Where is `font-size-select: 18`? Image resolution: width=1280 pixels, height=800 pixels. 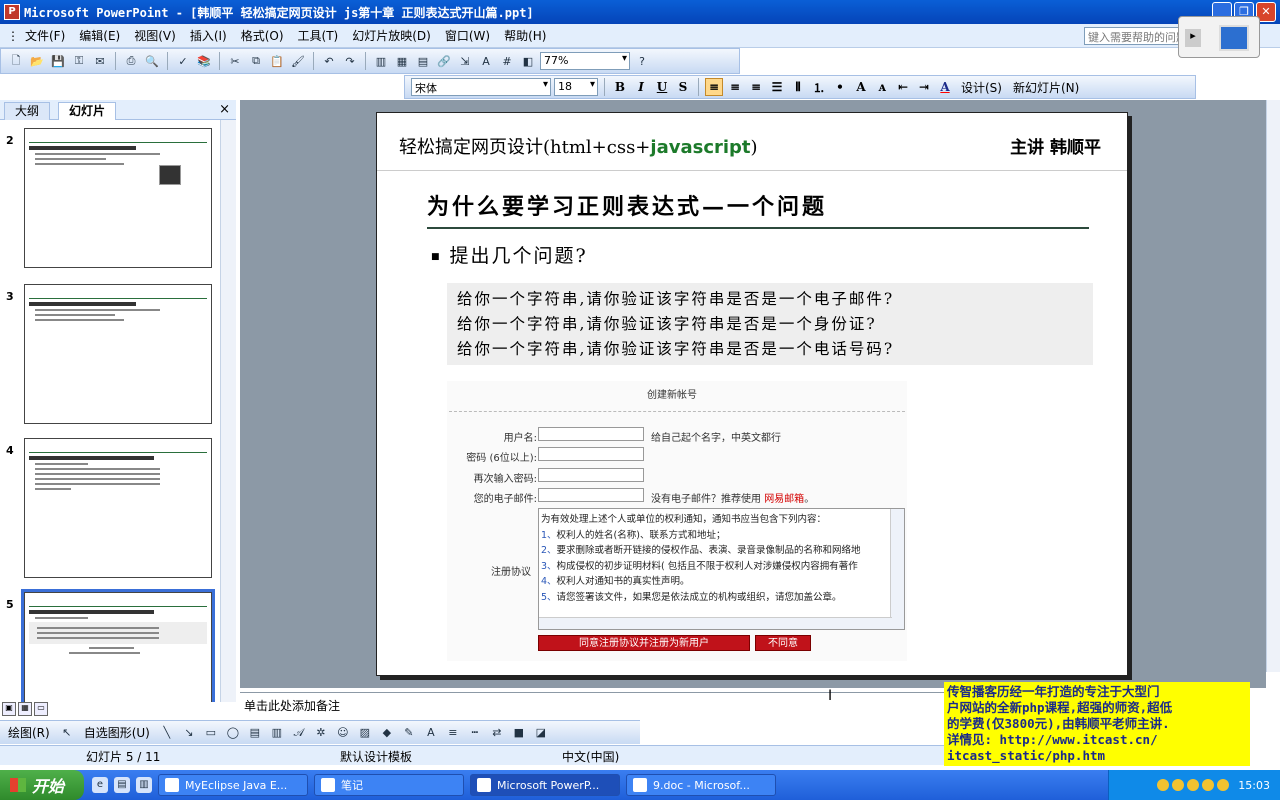
font-size-select: 18 is located at coordinates (576, 87).